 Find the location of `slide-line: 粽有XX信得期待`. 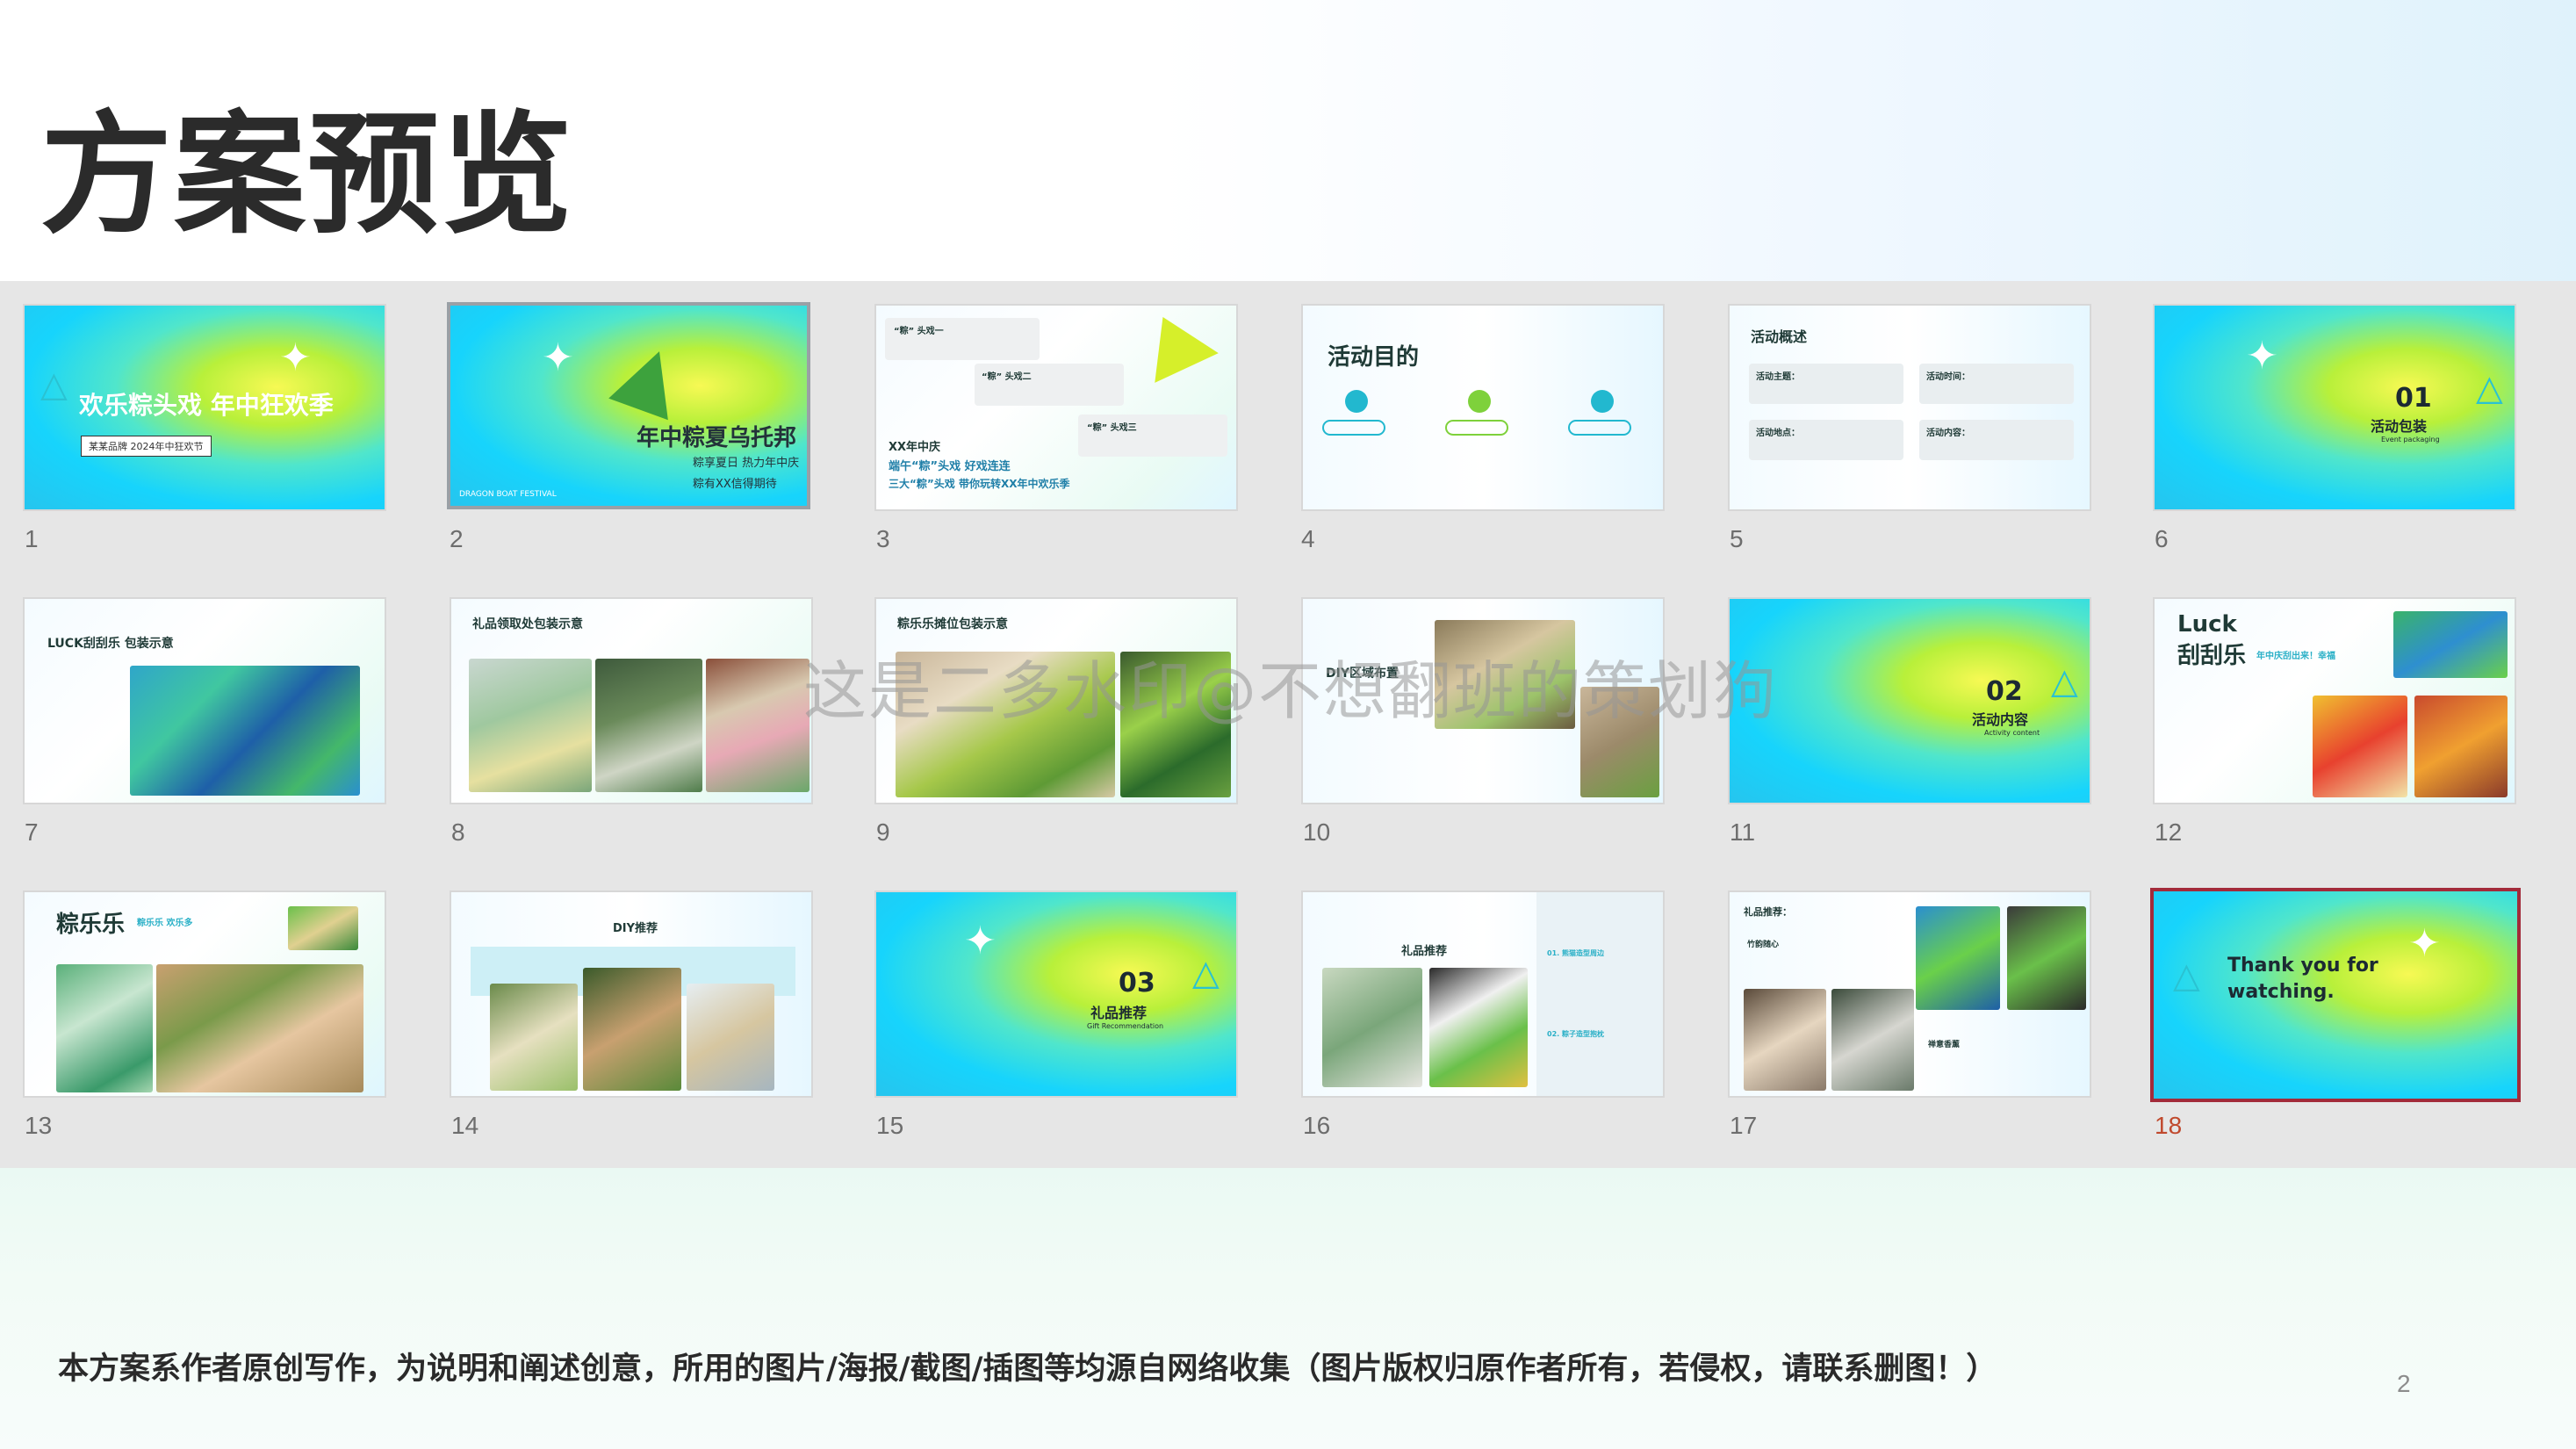

slide-line: 粽有XX信得期待 is located at coordinates (735, 484).